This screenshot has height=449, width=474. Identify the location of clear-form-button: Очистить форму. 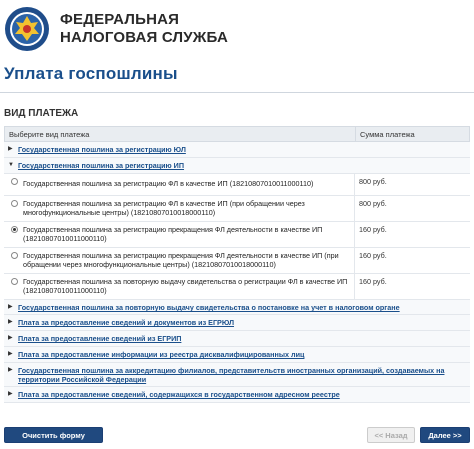
(53, 435).